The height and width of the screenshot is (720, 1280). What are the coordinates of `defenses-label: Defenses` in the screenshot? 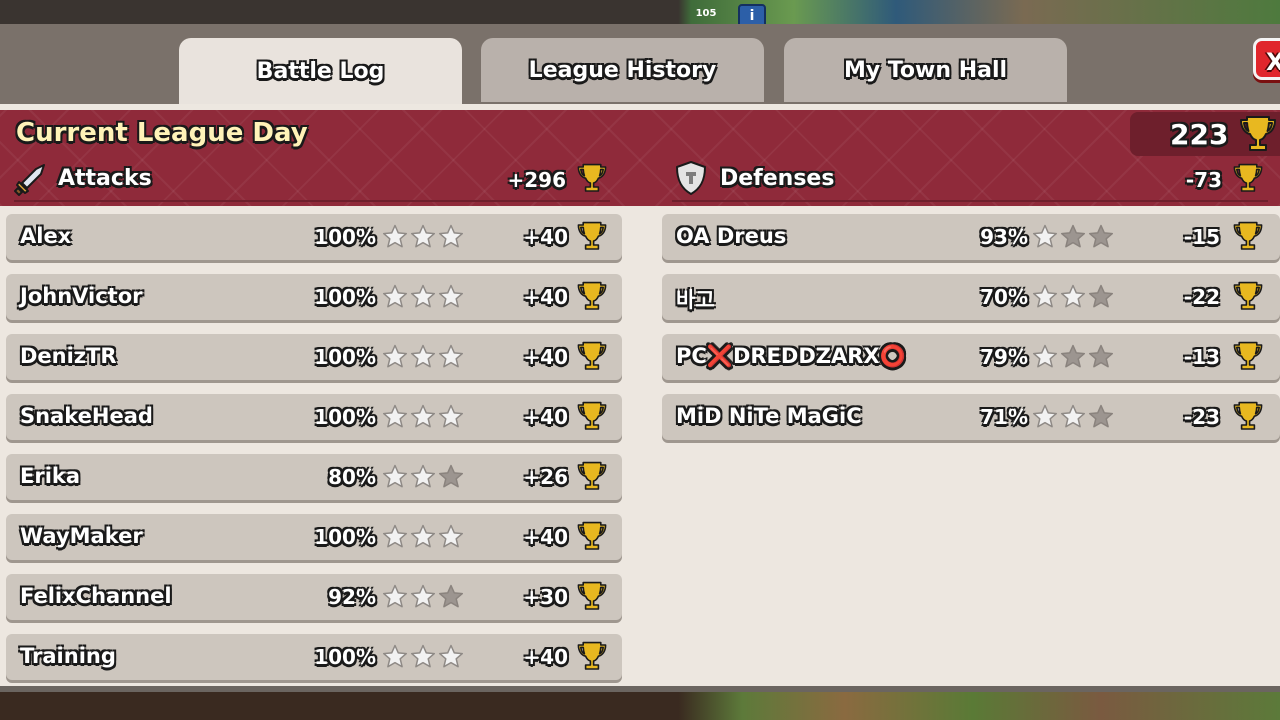 It's located at (777, 178).